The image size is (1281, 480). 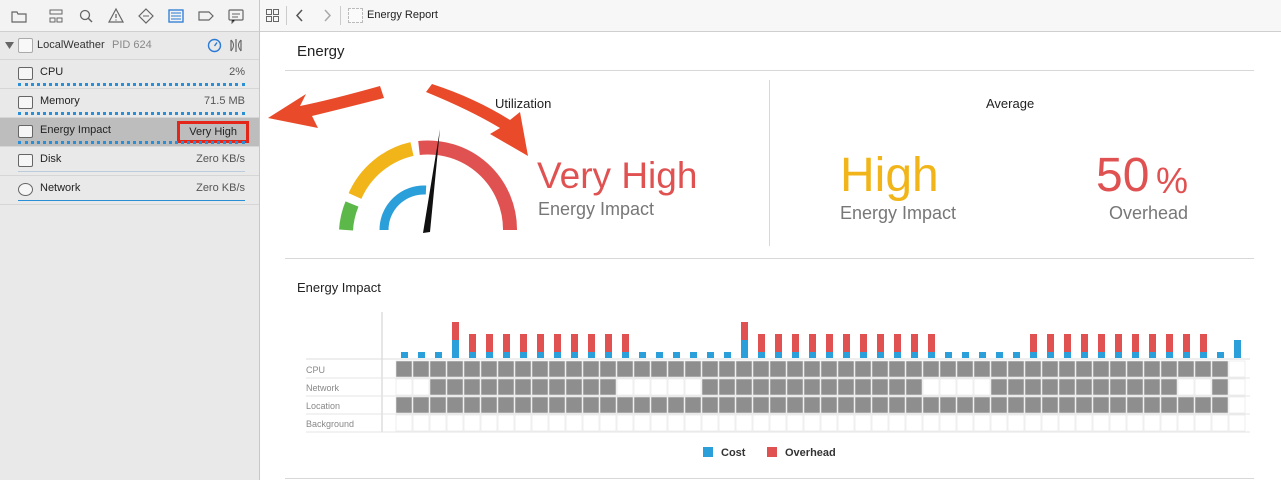 What do you see at coordinates (129, 161) in the screenshot?
I see `gauge-disk: Disk Zero KB/s` at bounding box center [129, 161].